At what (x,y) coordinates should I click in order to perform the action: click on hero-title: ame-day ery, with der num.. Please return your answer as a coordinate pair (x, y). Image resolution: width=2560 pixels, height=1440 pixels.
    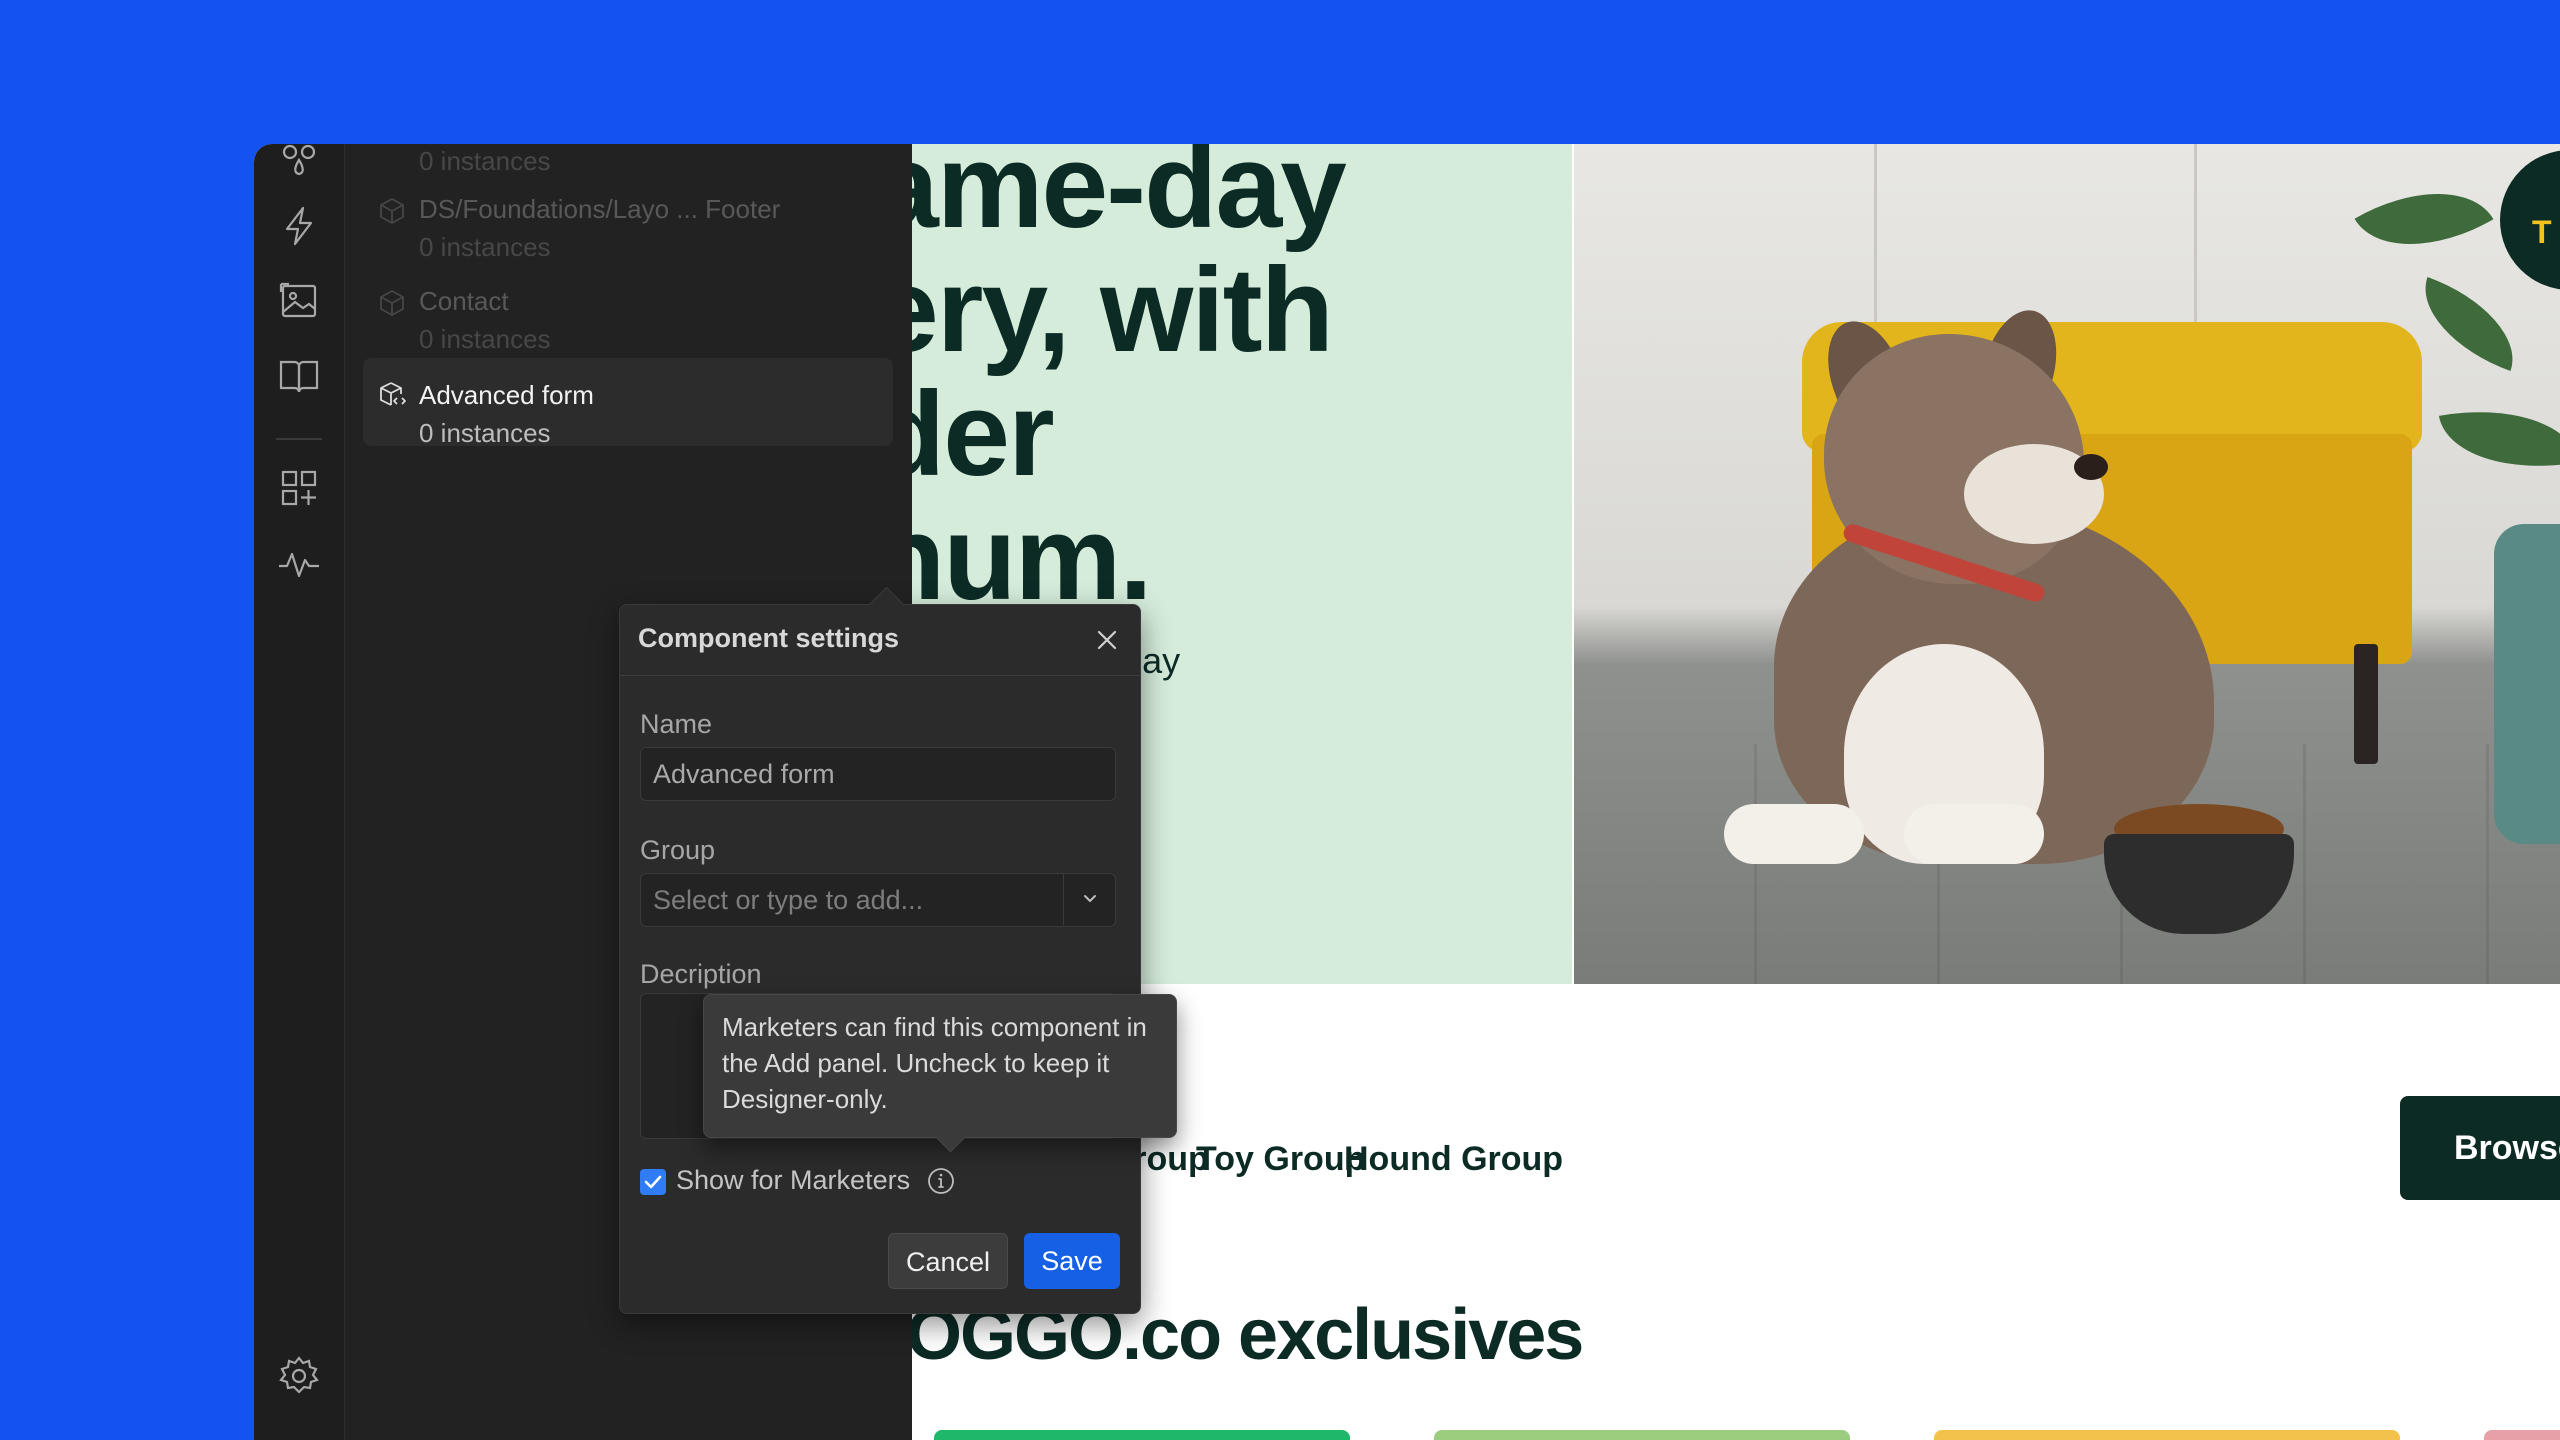
    Looking at the image, I should click on (1129, 384).